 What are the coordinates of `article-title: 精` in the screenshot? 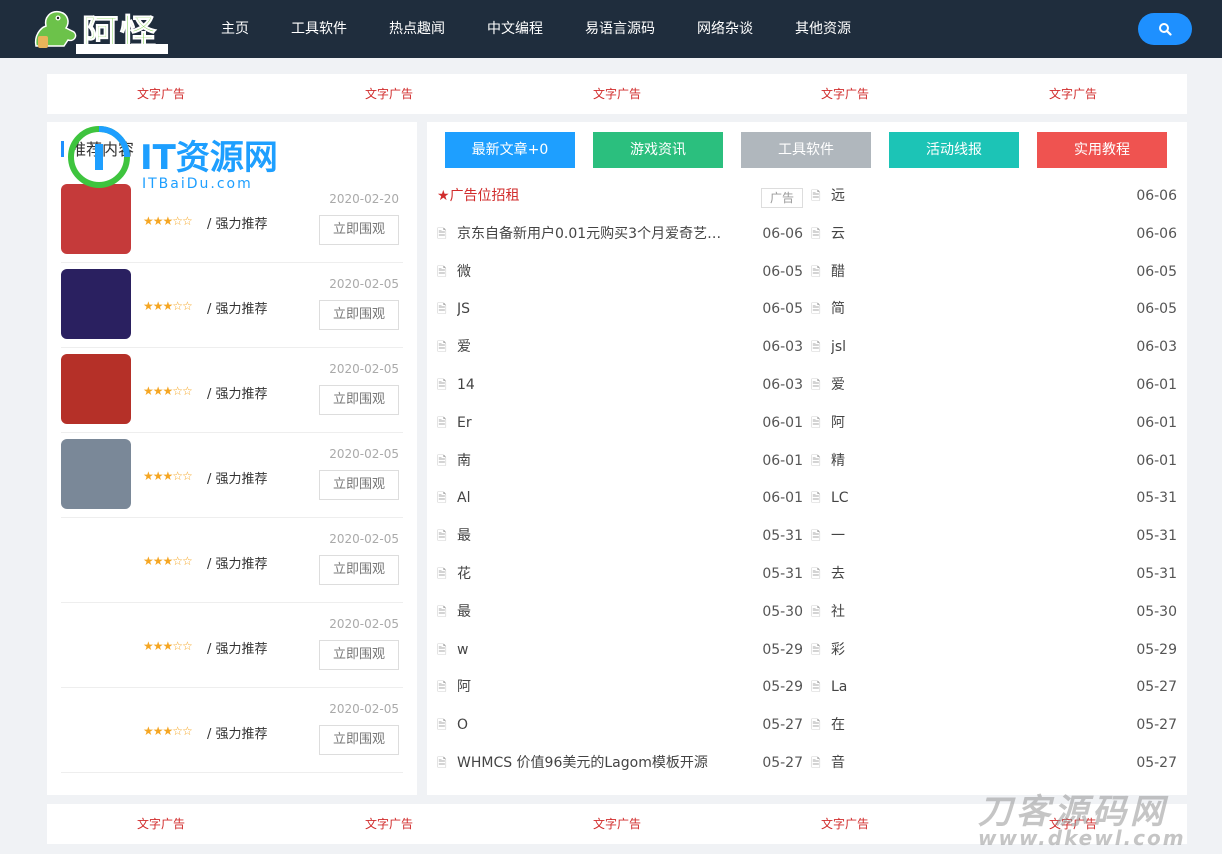 It's located at (969, 462).